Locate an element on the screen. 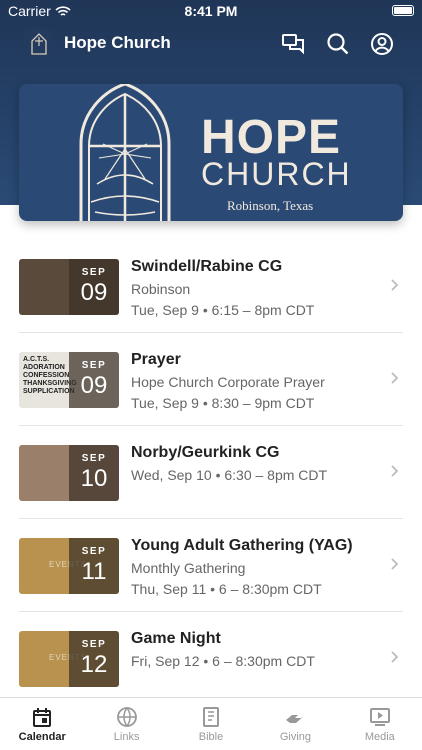 The width and height of the screenshot is (422, 750). event-day: 10 is located at coordinates (94, 478).